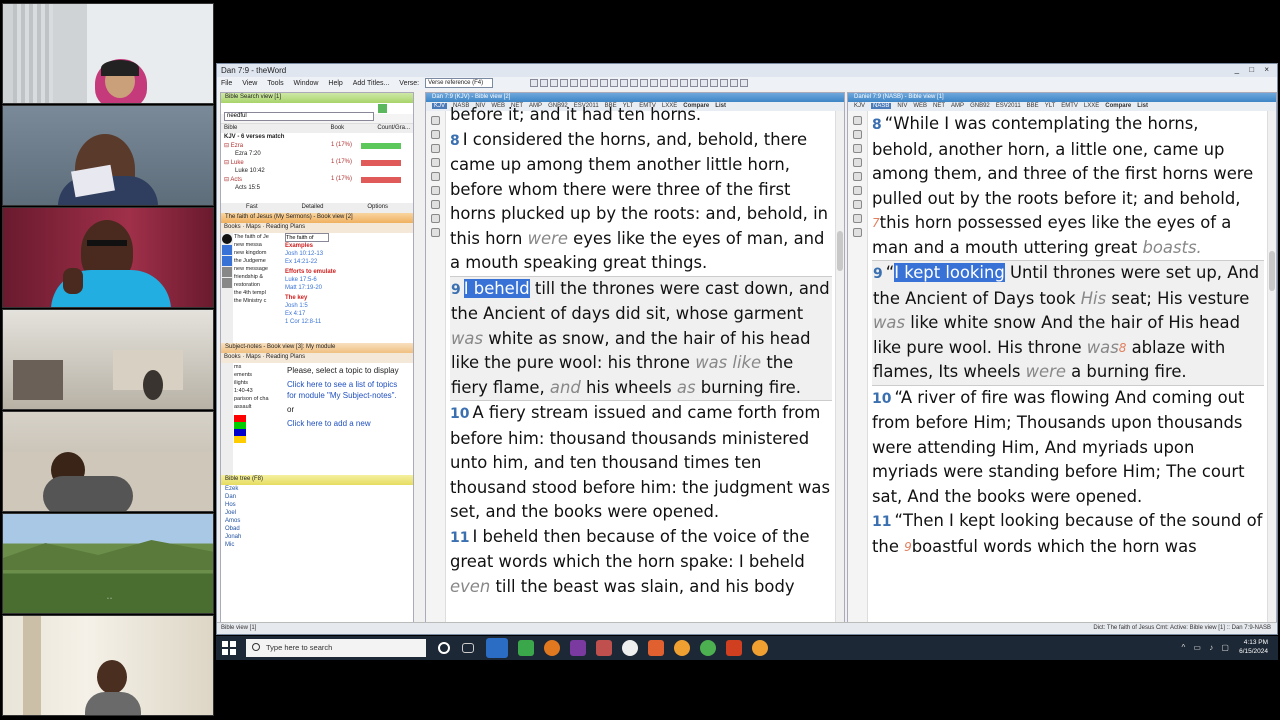 Image resolution: width=1280 pixels, height=720 pixels. Describe the element at coordinates (459, 538) in the screenshot. I see `verse-number: 11` at that location.